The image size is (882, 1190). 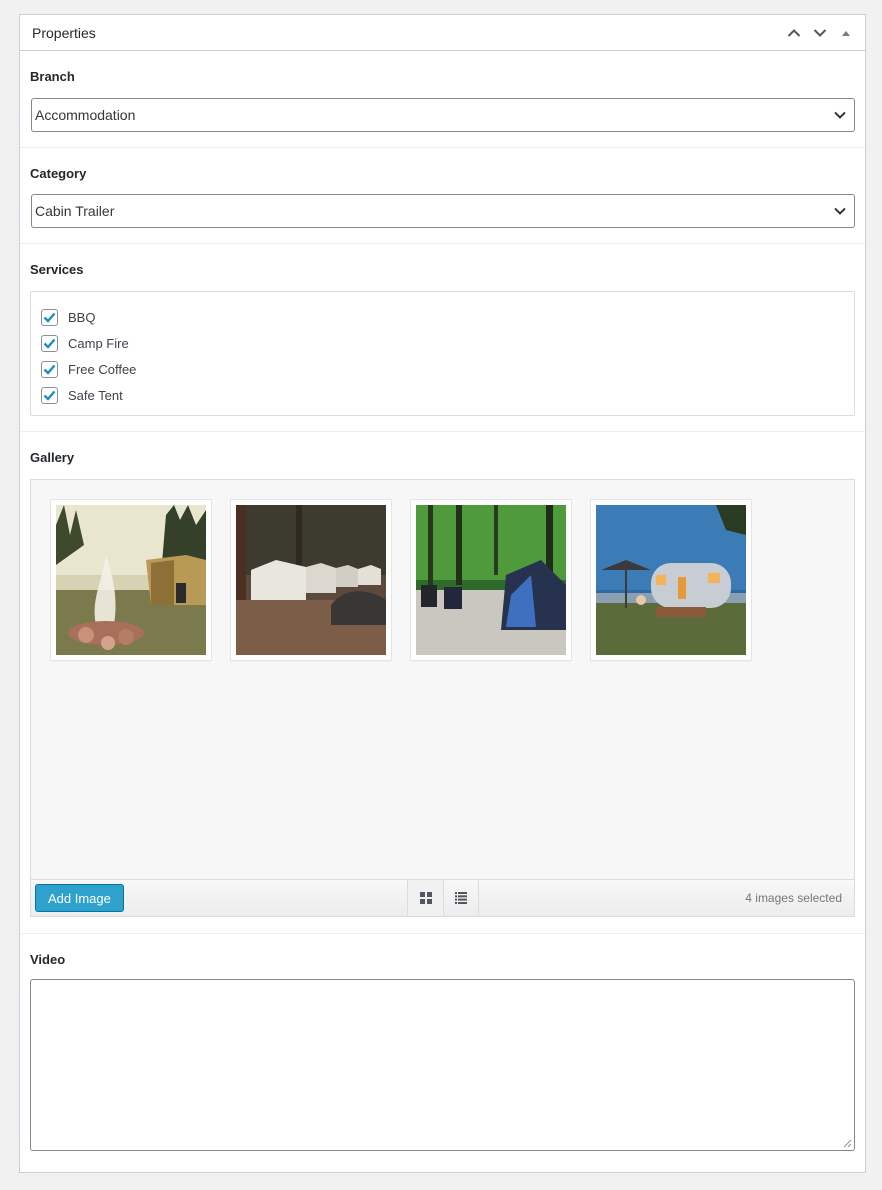 I want to click on service-item-free-coffee: Free Coffee, so click(x=442, y=369).